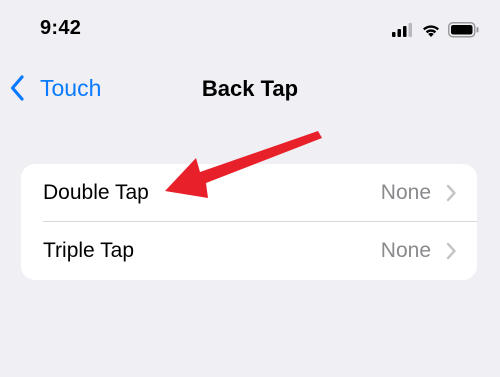 This screenshot has height=377, width=500. I want to click on page-title: Back Tap, so click(250, 88).